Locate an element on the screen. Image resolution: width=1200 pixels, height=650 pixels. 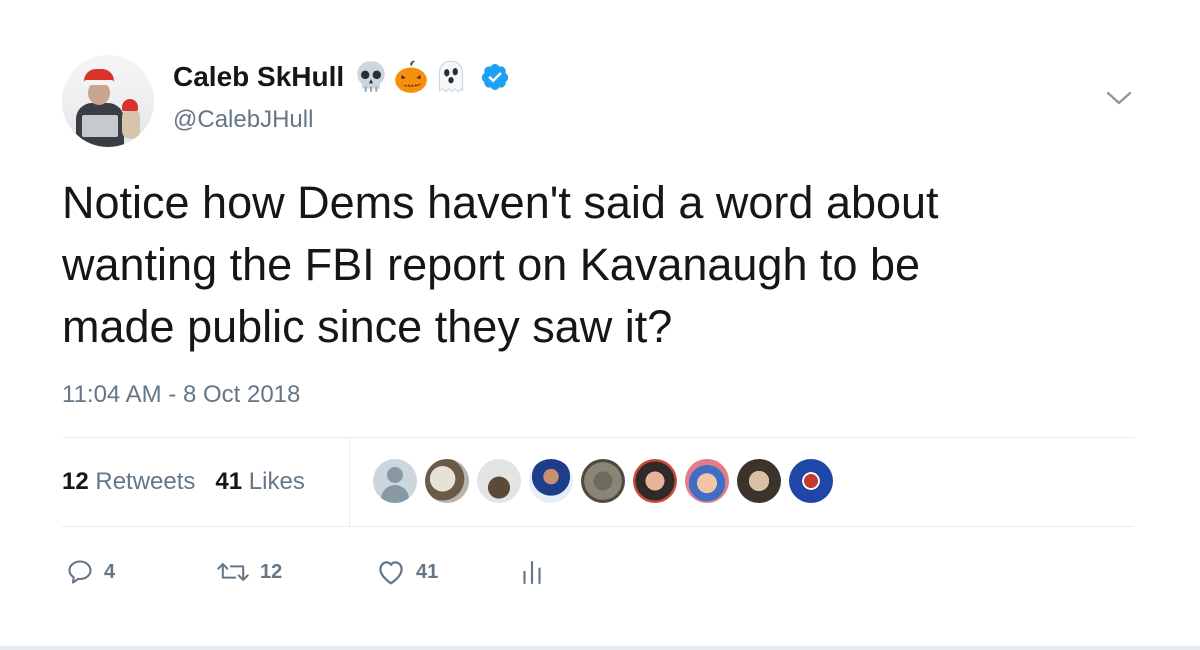
retweet-count: 12 is located at coordinates (271, 571).